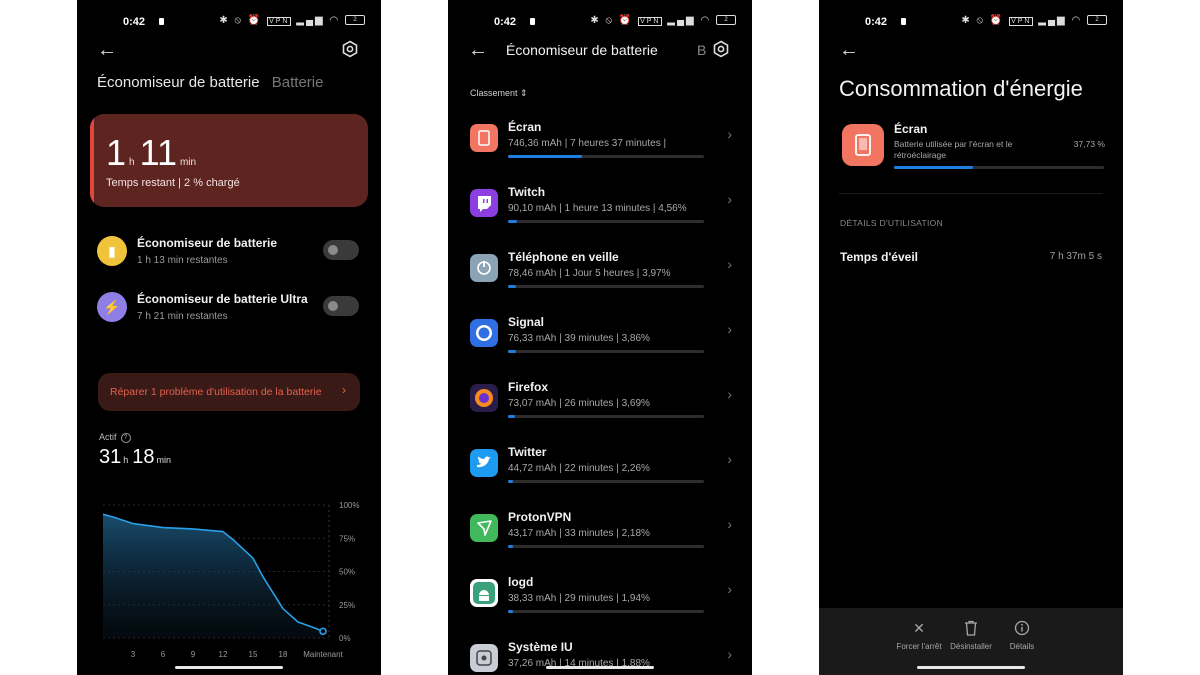 Image resolution: width=1200 pixels, height=675 pixels. What do you see at coordinates (540, 517) in the screenshot?
I see `app-name: ProtonVPN` at bounding box center [540, 517].